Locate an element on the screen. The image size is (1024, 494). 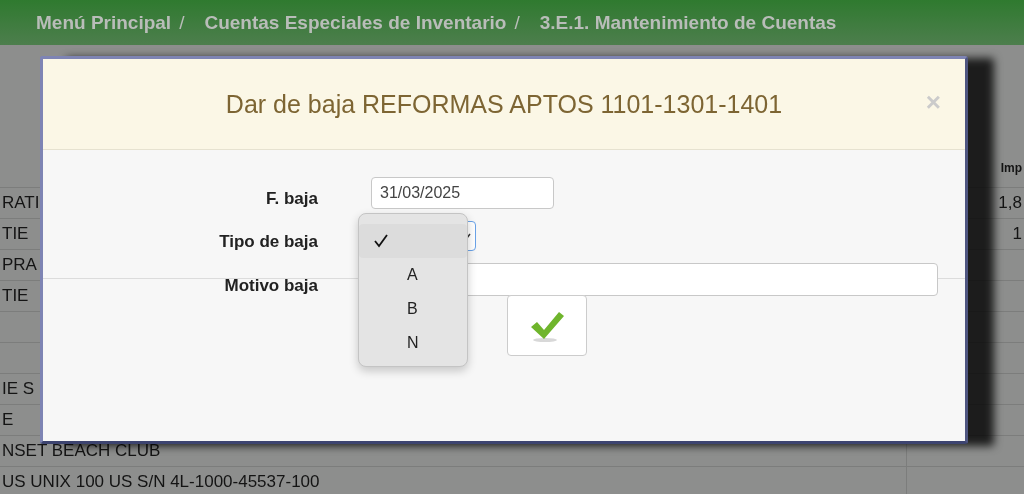
table-cell: RATI is located at coordinates (21, 203).